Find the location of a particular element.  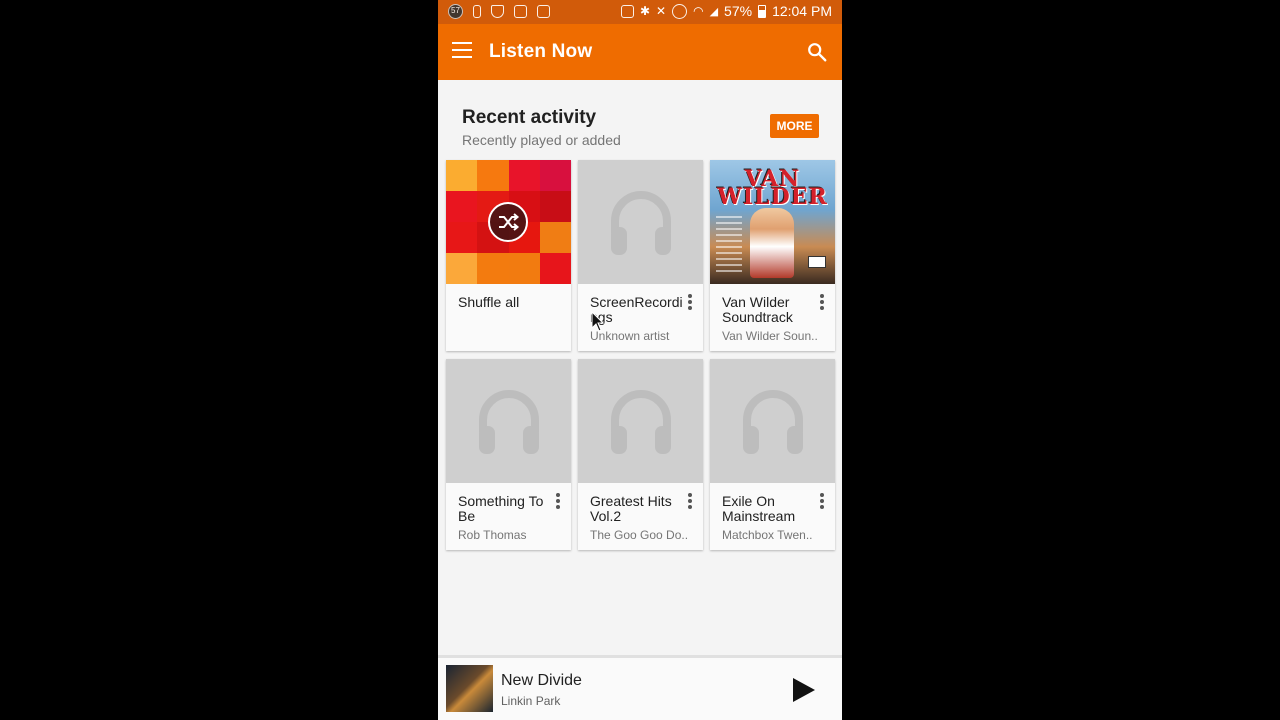

card-title: Shuffle all is located at coordinates (489, 302).